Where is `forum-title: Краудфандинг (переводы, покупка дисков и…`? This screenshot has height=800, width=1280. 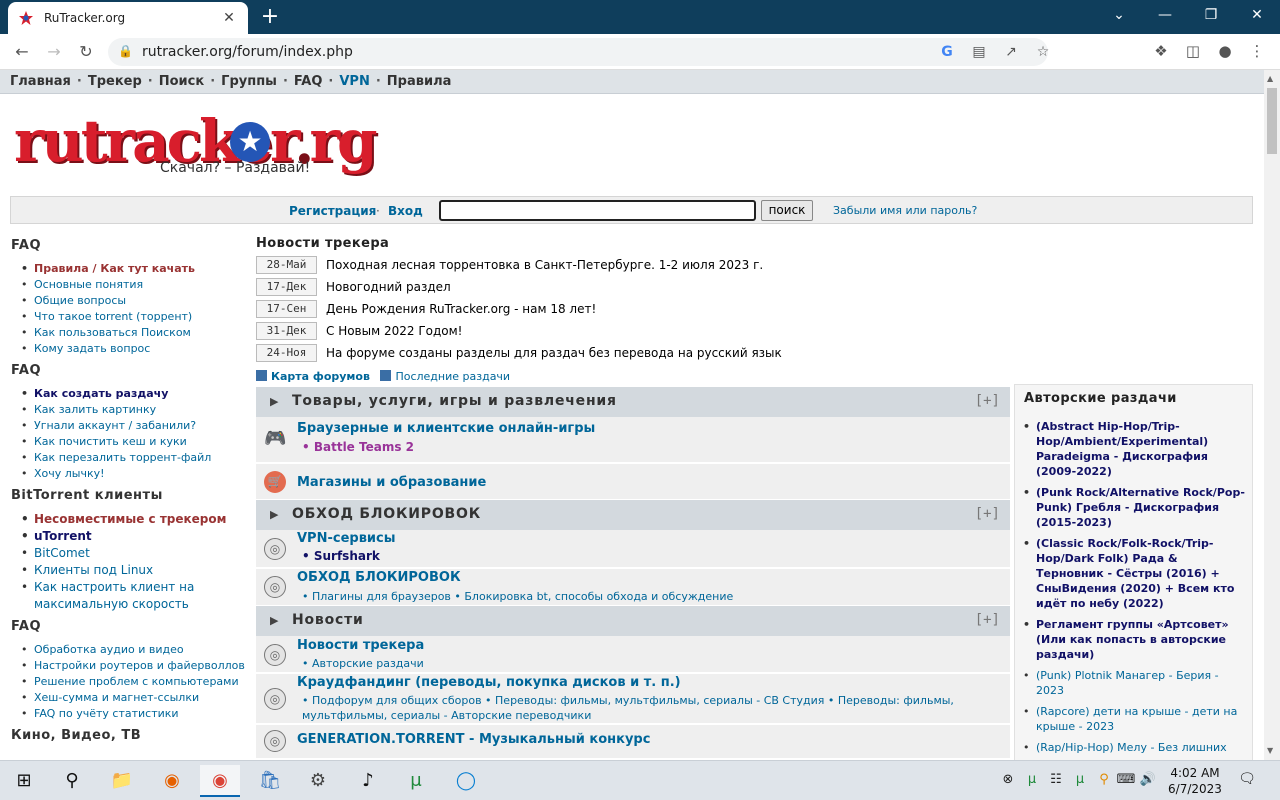 forum-title: Краудфандинг (переводы, покупка дисков и… is located at coordinates (489, 682).